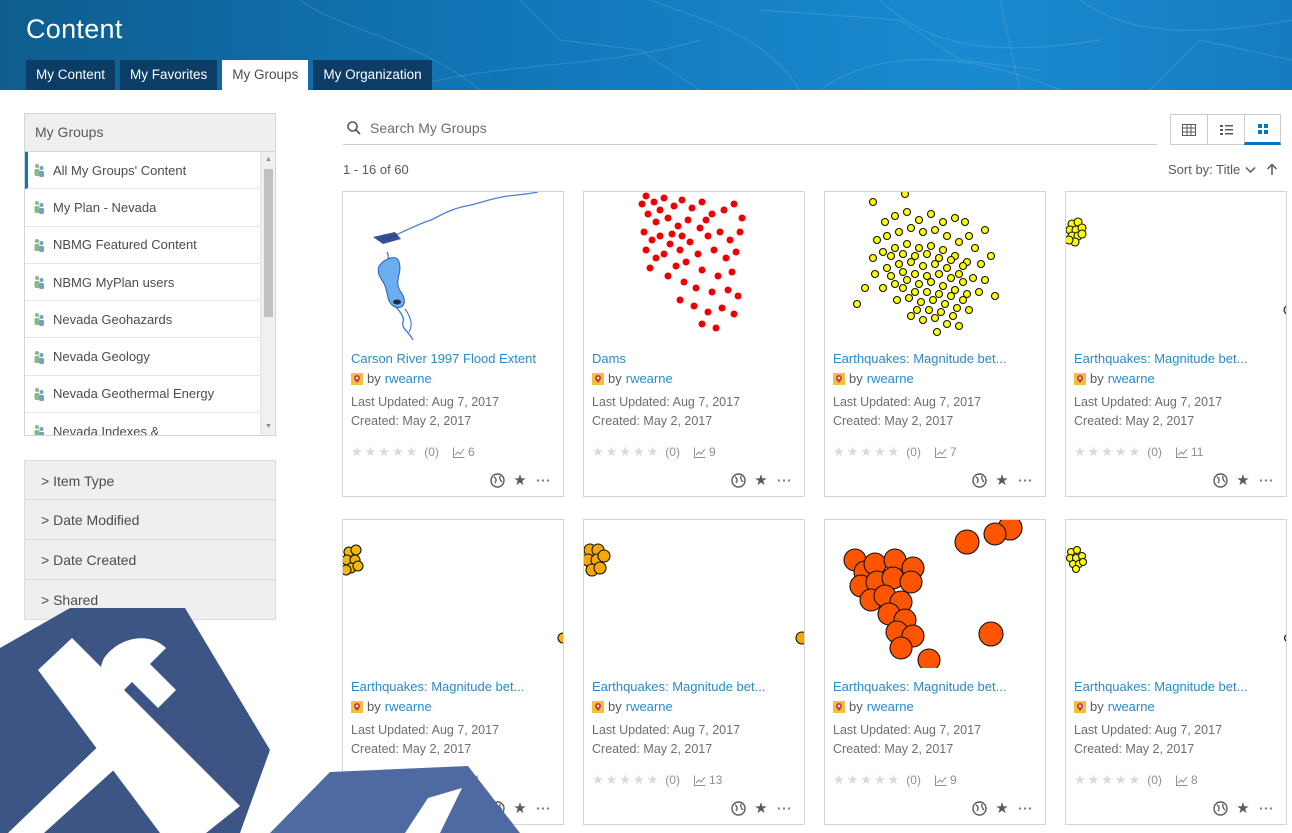  Describe the element at coordinates (150, 600) in the screenshot. I see `filter-shared: > Shared` at that location.